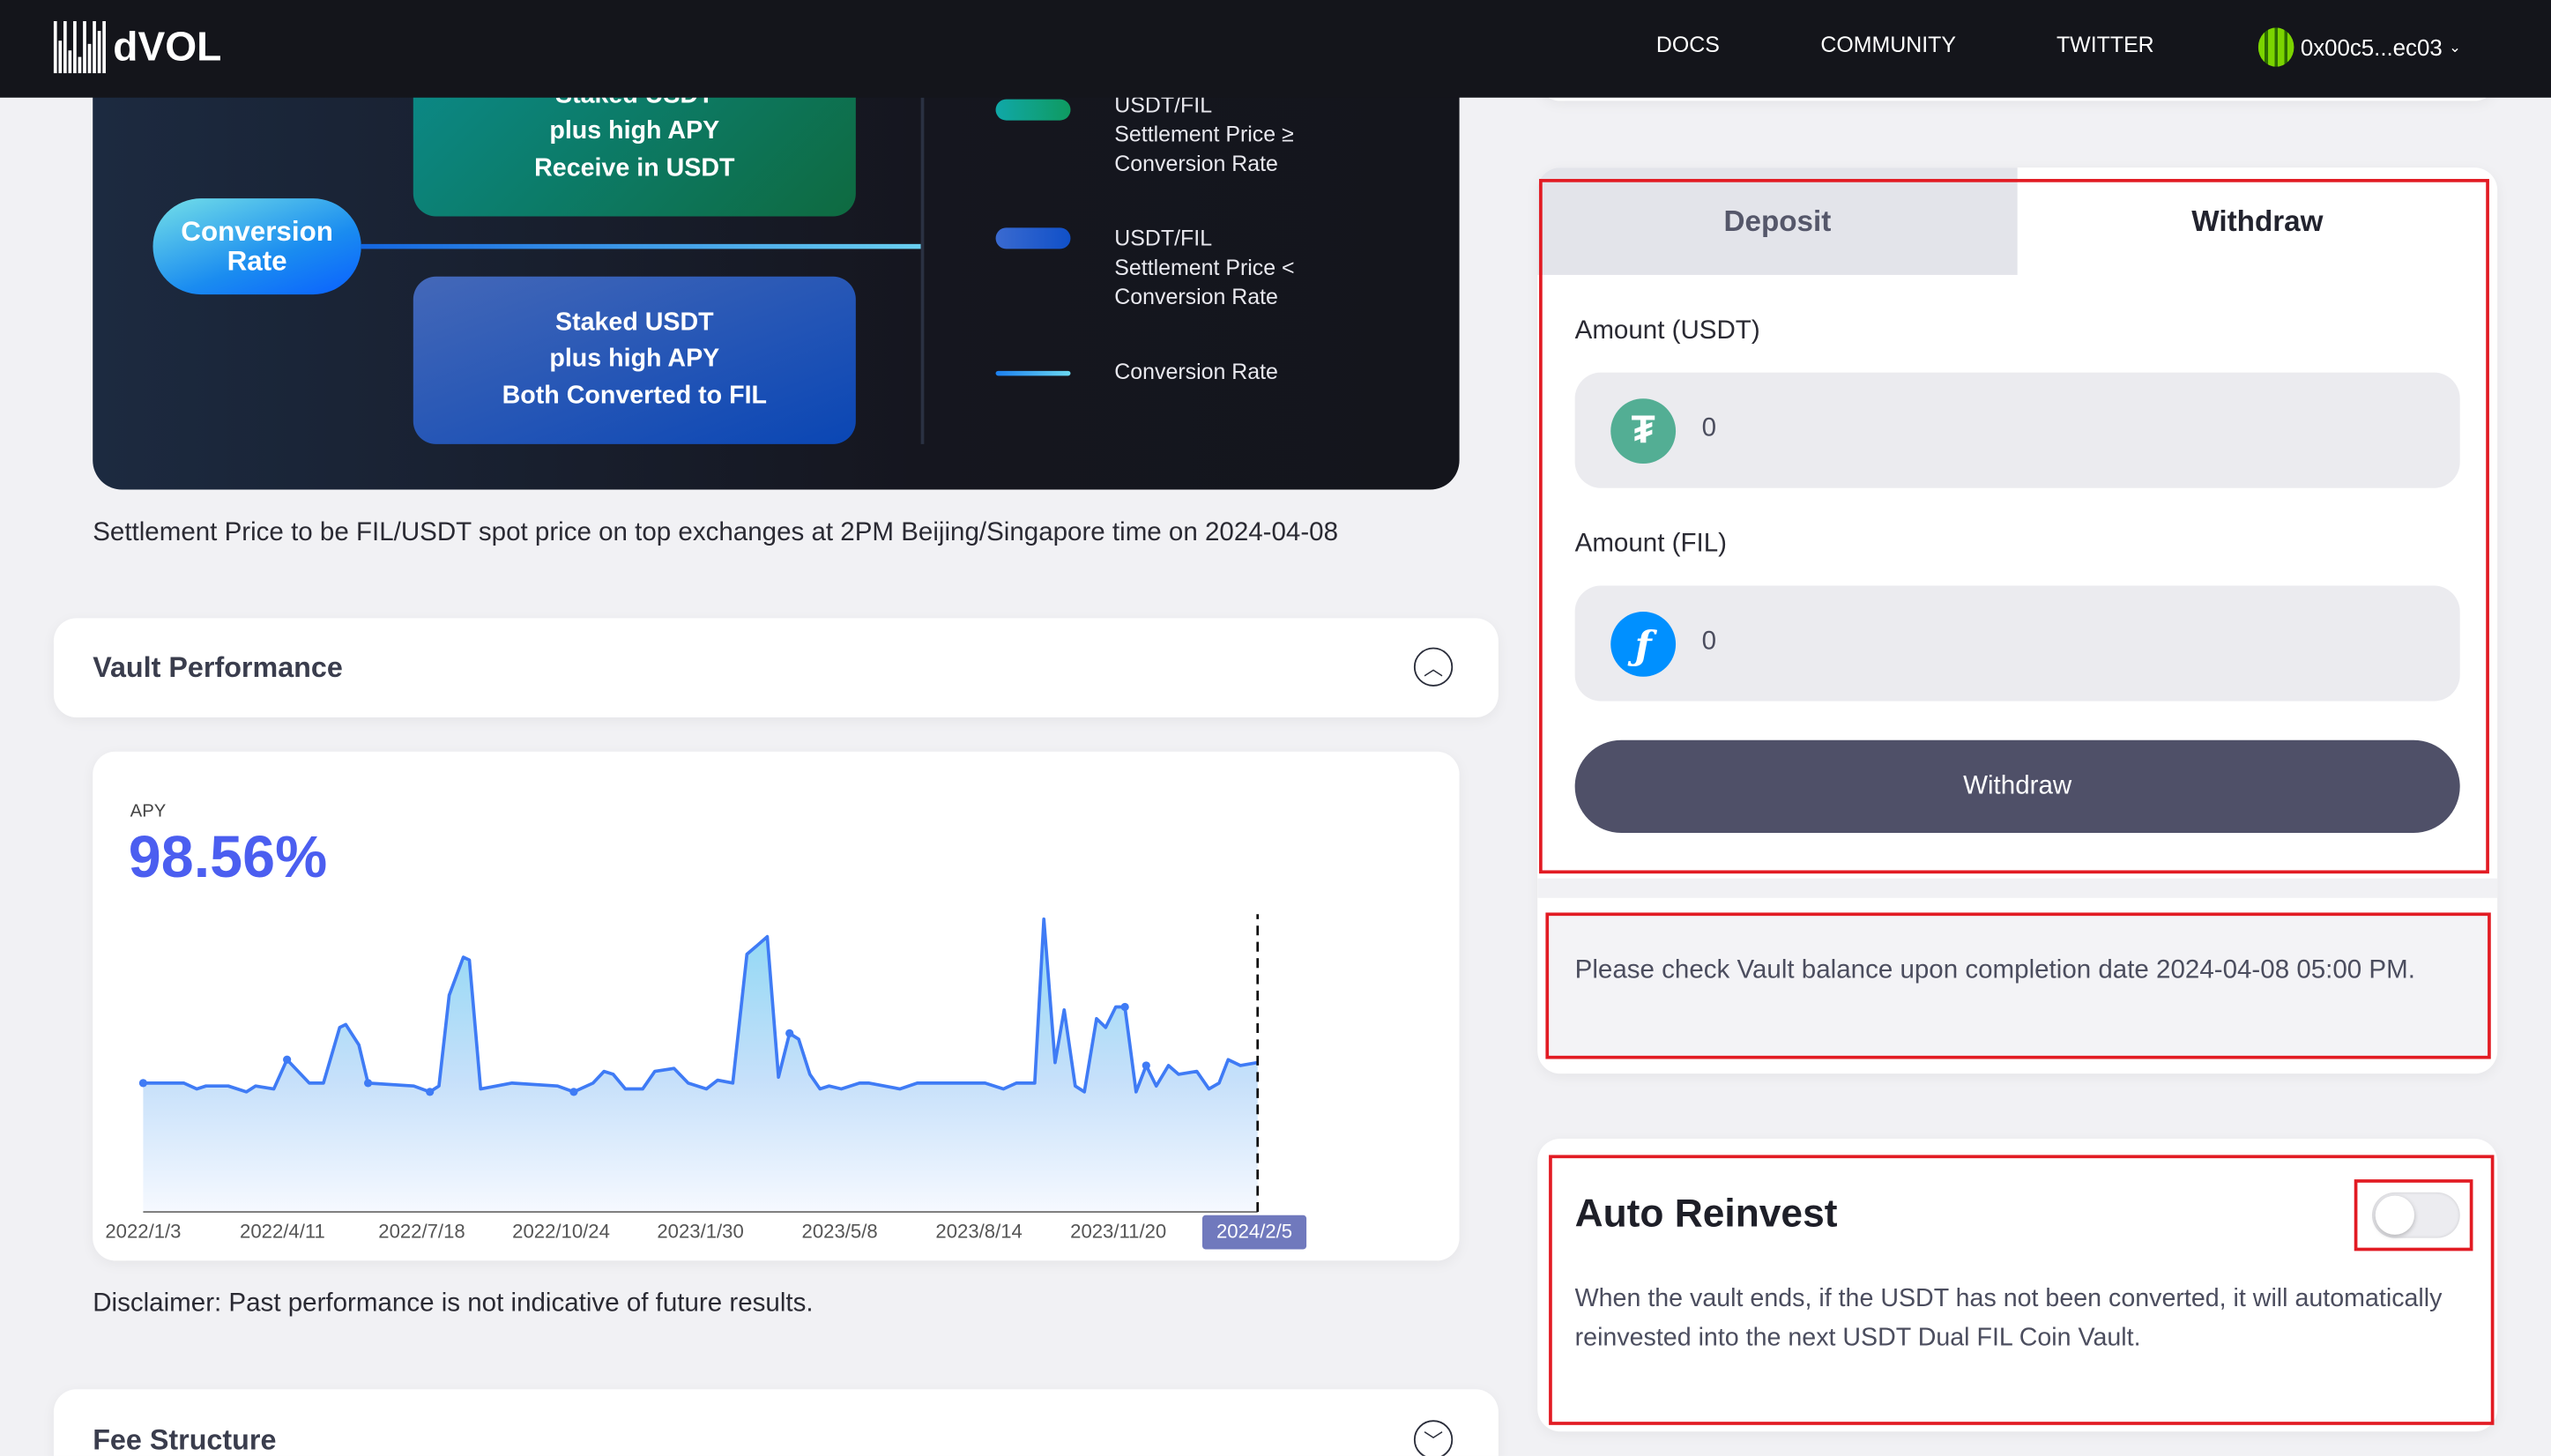 Image resolution: width=2551 pixels, height=1456 pixels. What do you see at coordinates (1643, 431) in the screenshot?
I see `usdt-icon: ₮` at bounding box center [1643, 431].